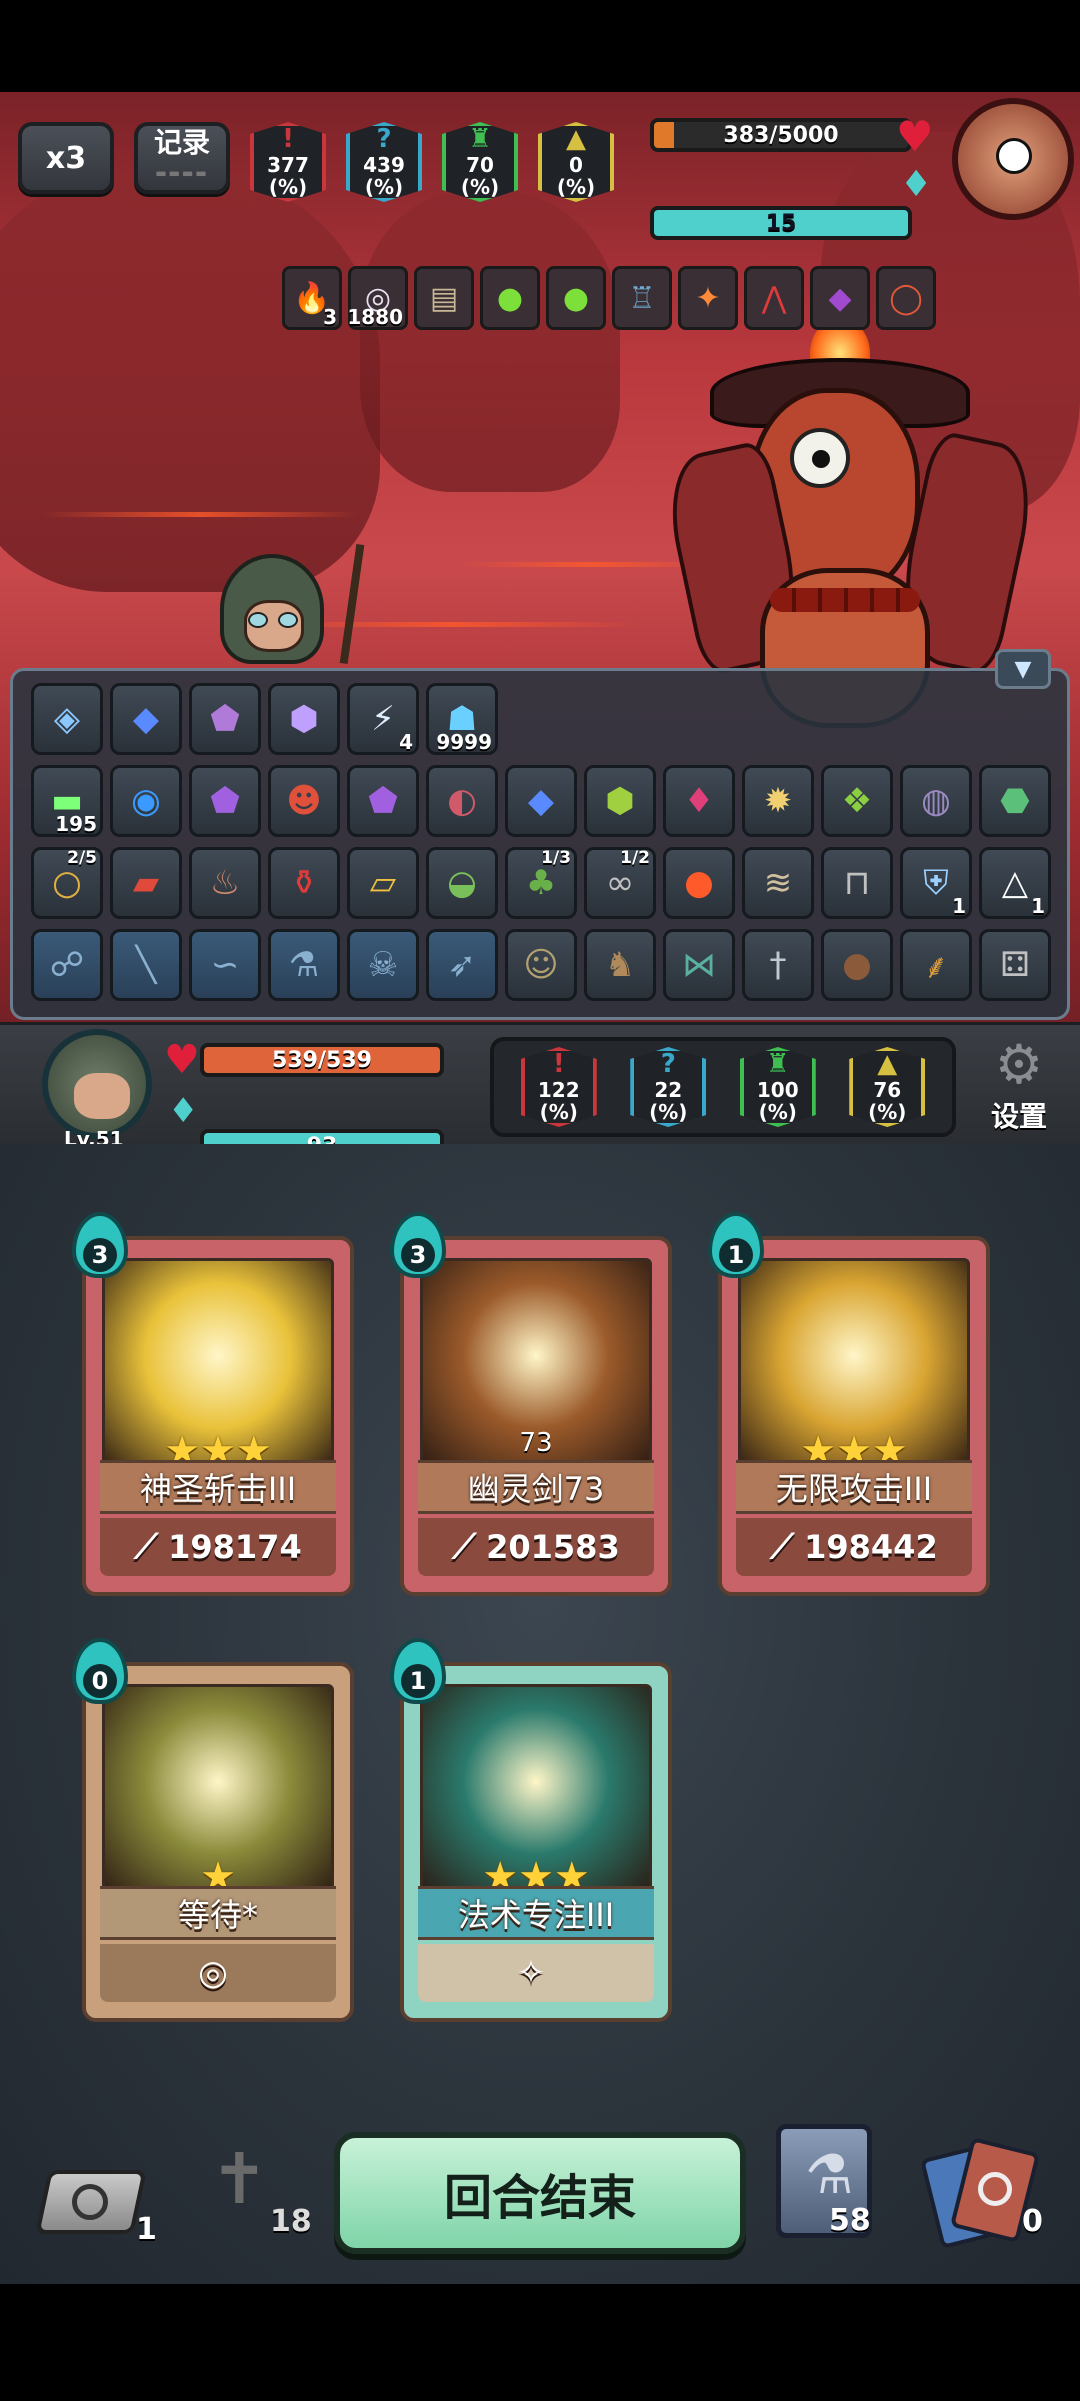 This screenshot has height=2401, width=1080. What do you see at coordinates (531, 1830) in the screenshot?
I see `card: ★★★ 法术专注III ✧ 1` at bounding box center [531, 1830].